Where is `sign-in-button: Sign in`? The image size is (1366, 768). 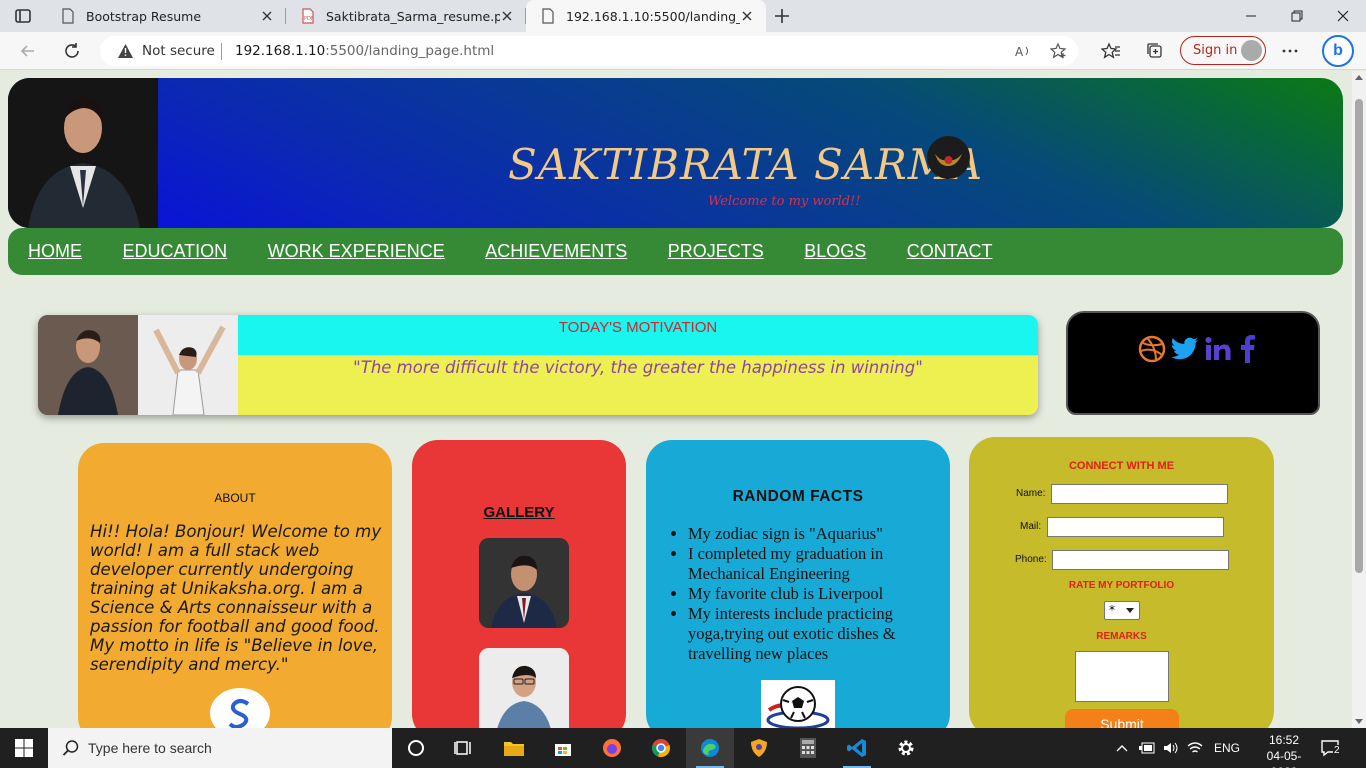
sign-in-button: Sign in is located at coordinates (1223, 50).